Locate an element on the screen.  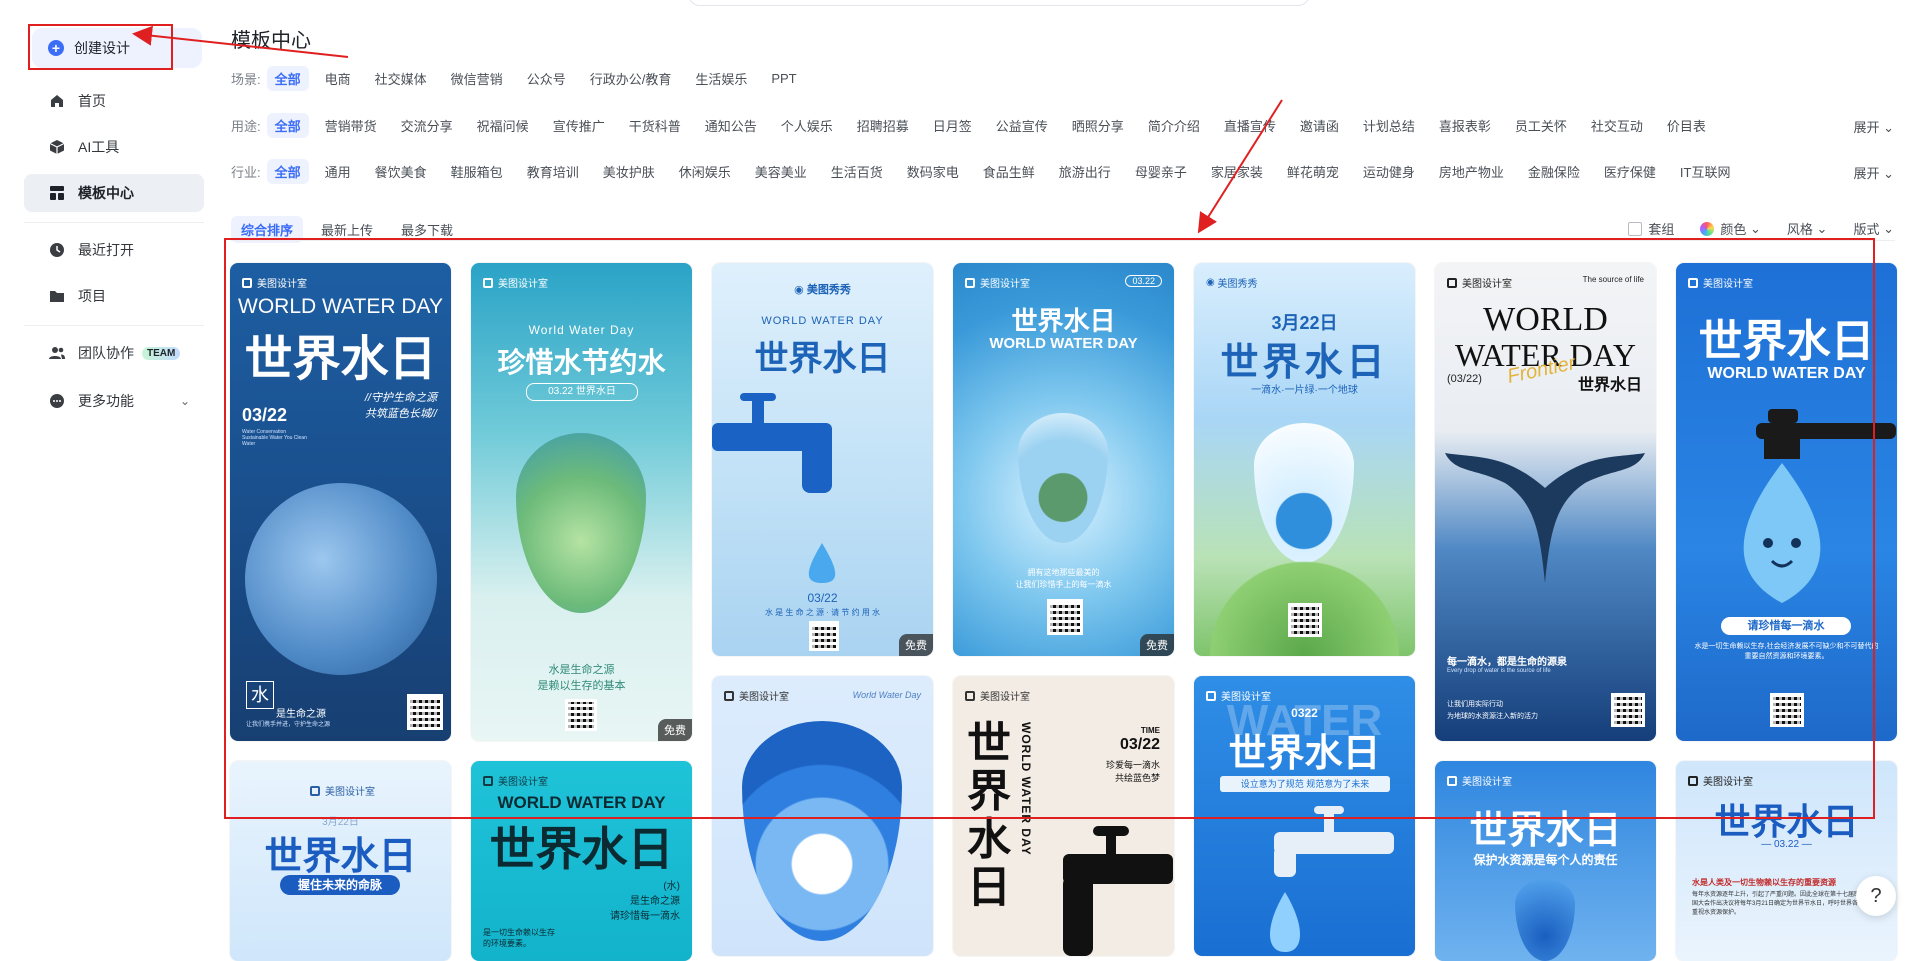
filter-option: IT互联网 is located at coordinates (1705, 171).